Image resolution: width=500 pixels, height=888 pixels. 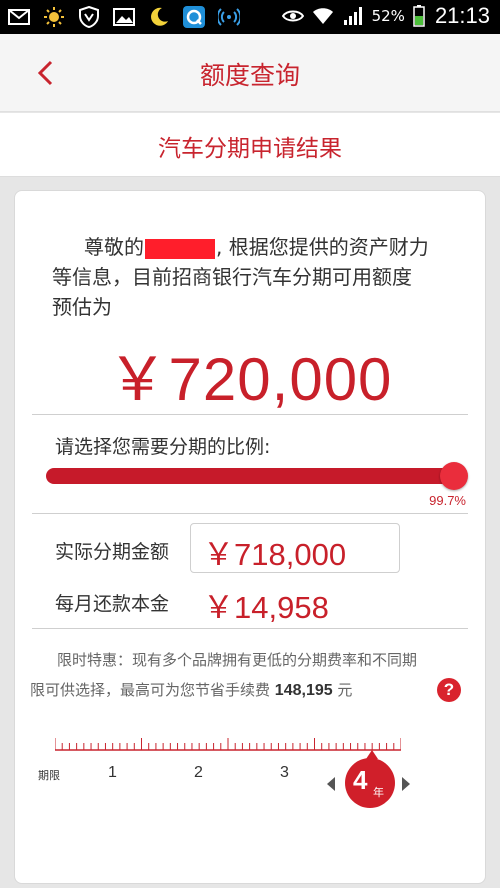 I want to click on credit-amount: ￥720,000, so click(x=250, y=379).